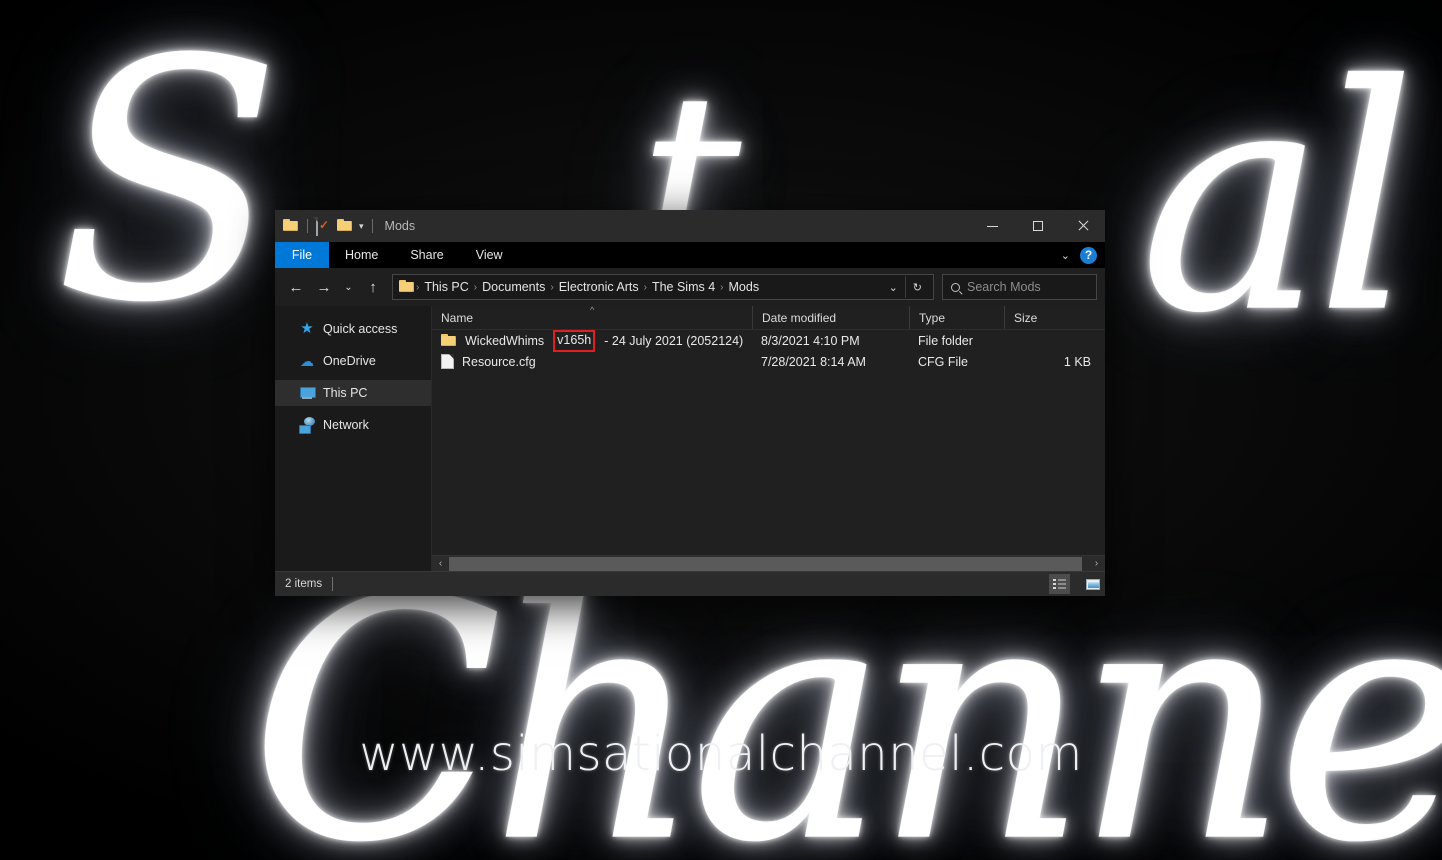 The width and height of the screenshot is (1442, 860). I want to click on column-header-row: Name Date modified Type Size ^, so click(768, 318).